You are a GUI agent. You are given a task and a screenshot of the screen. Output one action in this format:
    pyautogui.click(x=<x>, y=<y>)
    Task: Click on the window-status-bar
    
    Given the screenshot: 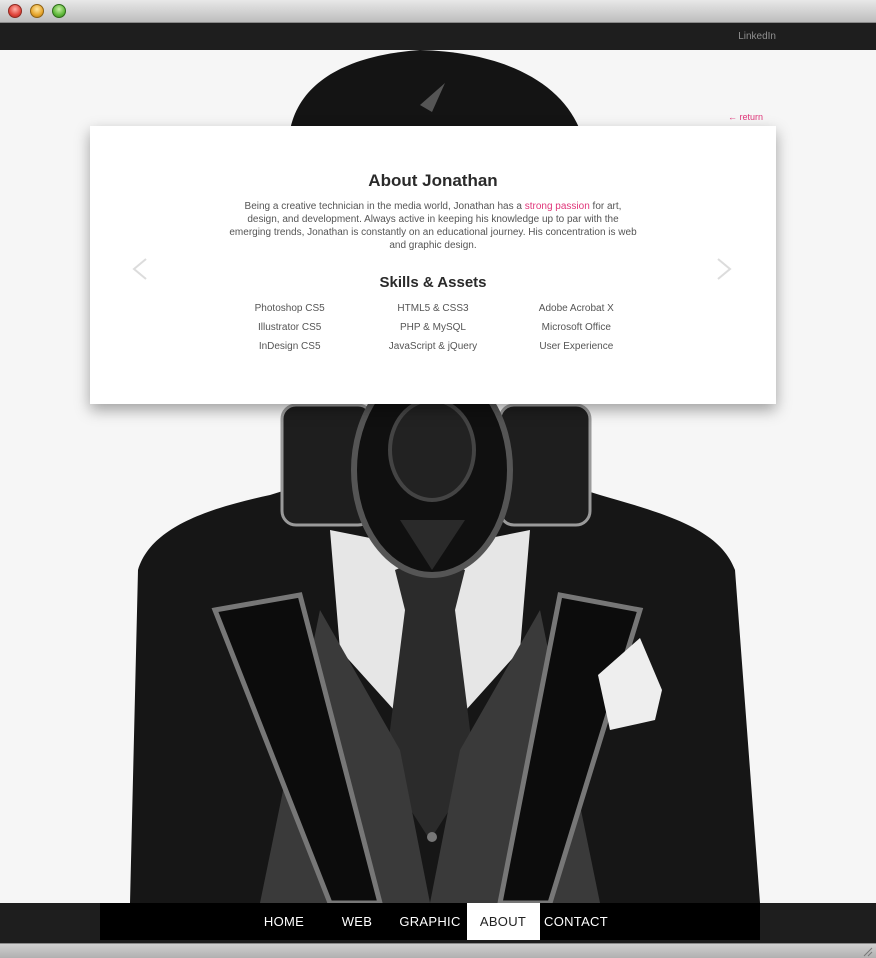 What is the action you would take?
    pyautogui.click(x=438, y=950)
    